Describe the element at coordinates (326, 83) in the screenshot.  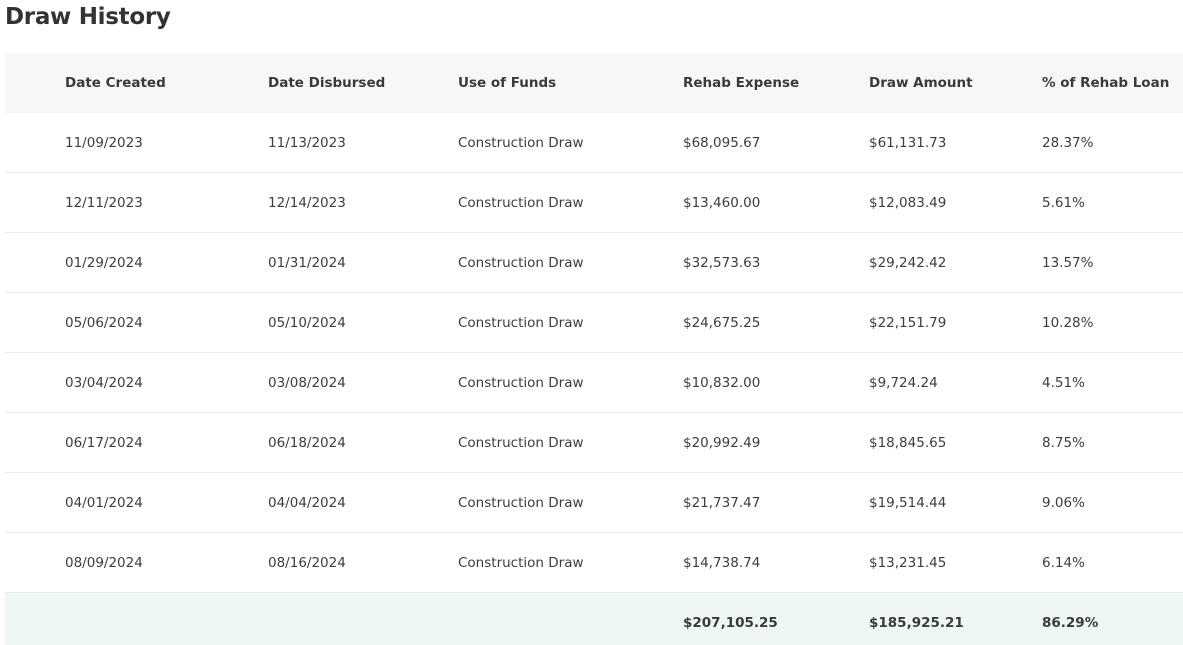
I see `column-header-date-disbursed: Date Disbursed` at that location.